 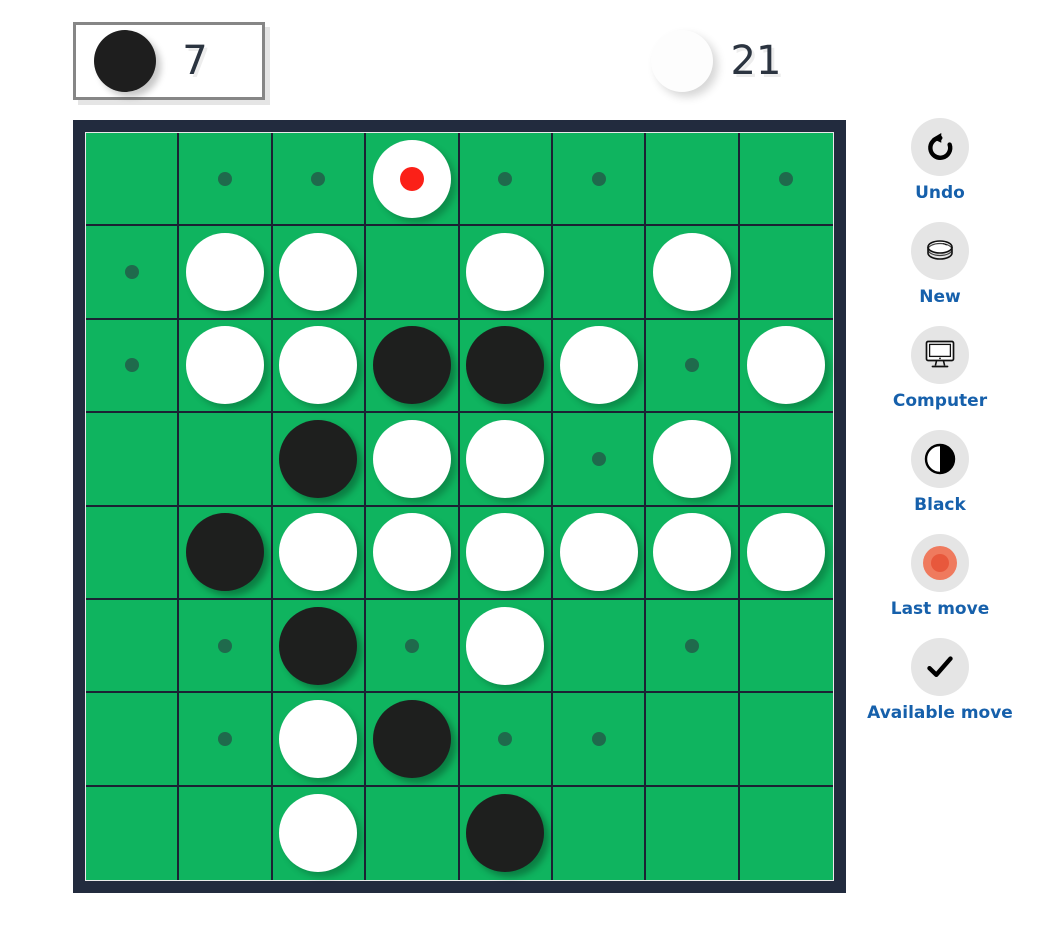 I want to click on black-score-value: 7, so click(x=195, y=61).